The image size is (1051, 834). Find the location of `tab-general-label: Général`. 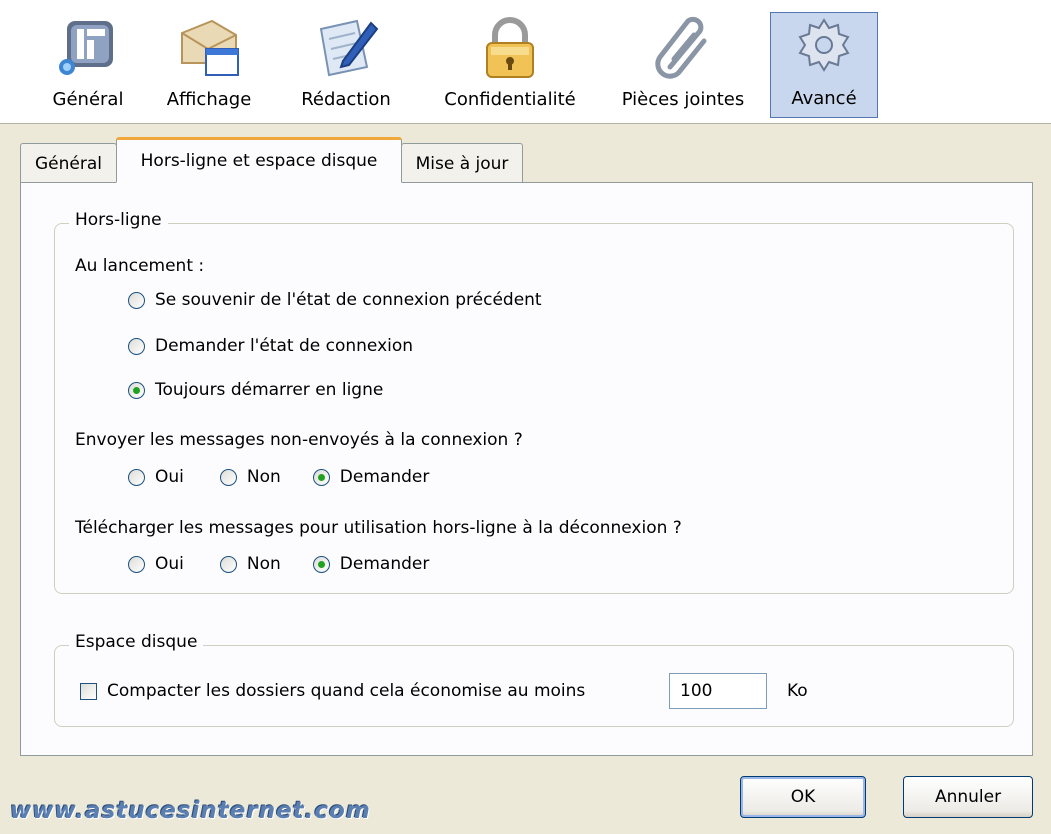

tab-general-label: Général is located at coordinates (68, 163).